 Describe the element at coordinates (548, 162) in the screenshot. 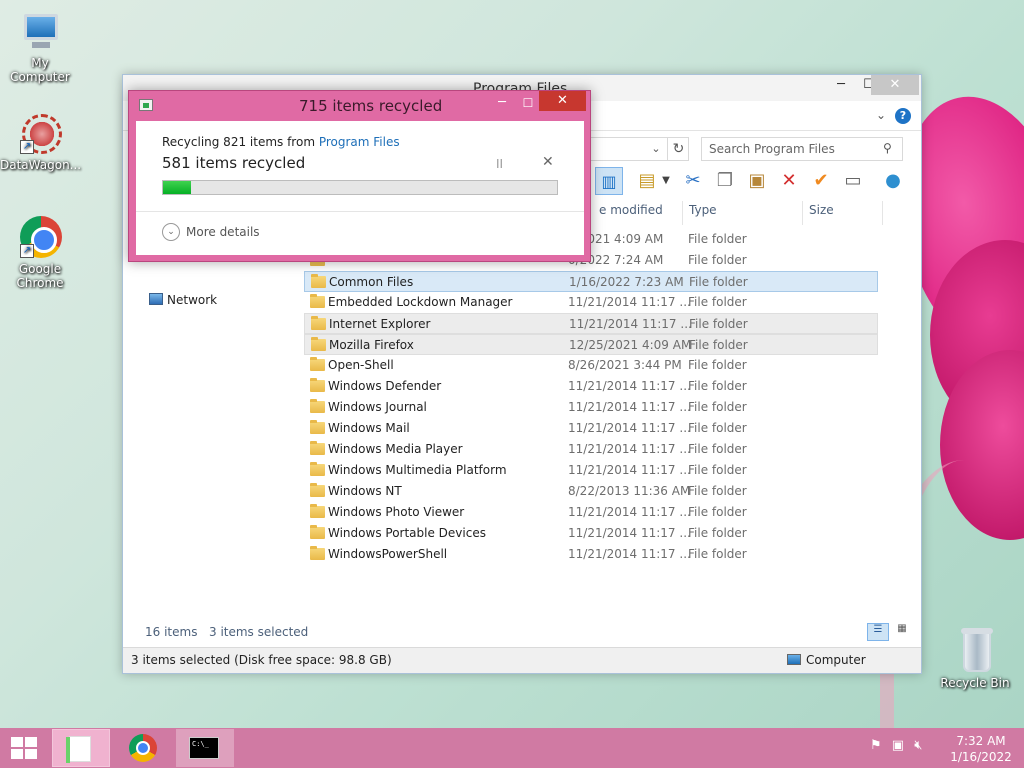

I see `cancel-button: ✕` at that location.